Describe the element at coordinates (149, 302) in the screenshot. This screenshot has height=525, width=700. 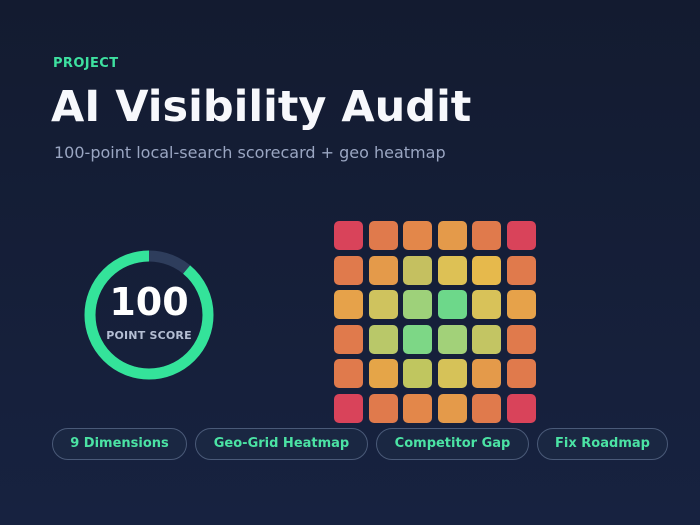
I see `score-value: 100` at that location.